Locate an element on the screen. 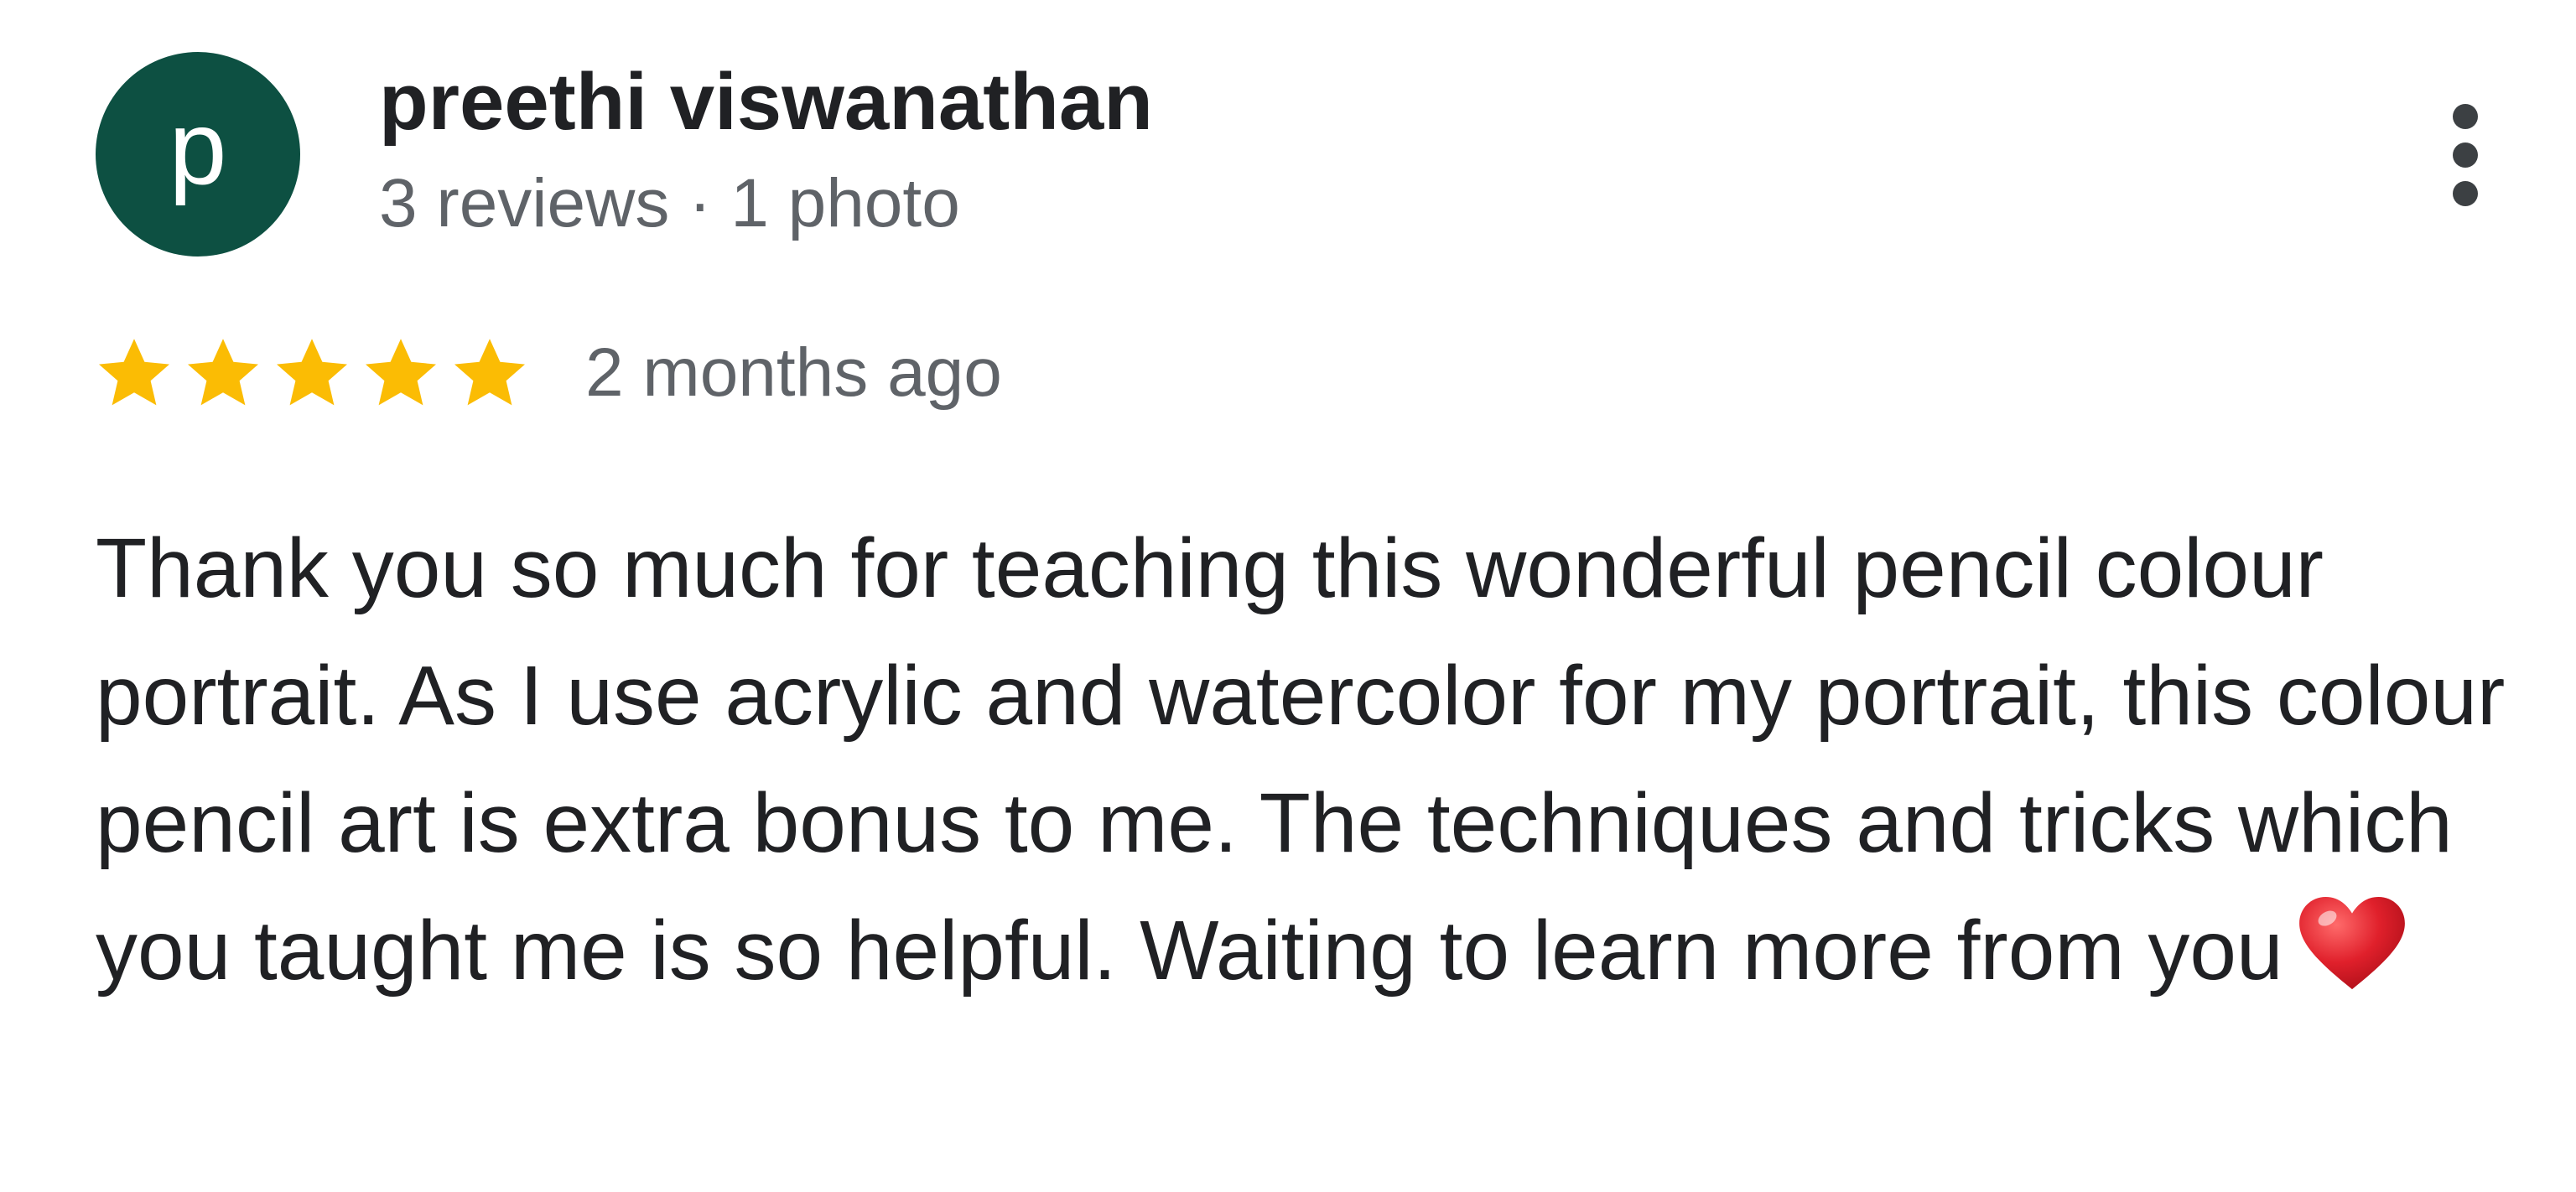  more-vert-icon-dot-bottom is located at coordinates (2465, 193).